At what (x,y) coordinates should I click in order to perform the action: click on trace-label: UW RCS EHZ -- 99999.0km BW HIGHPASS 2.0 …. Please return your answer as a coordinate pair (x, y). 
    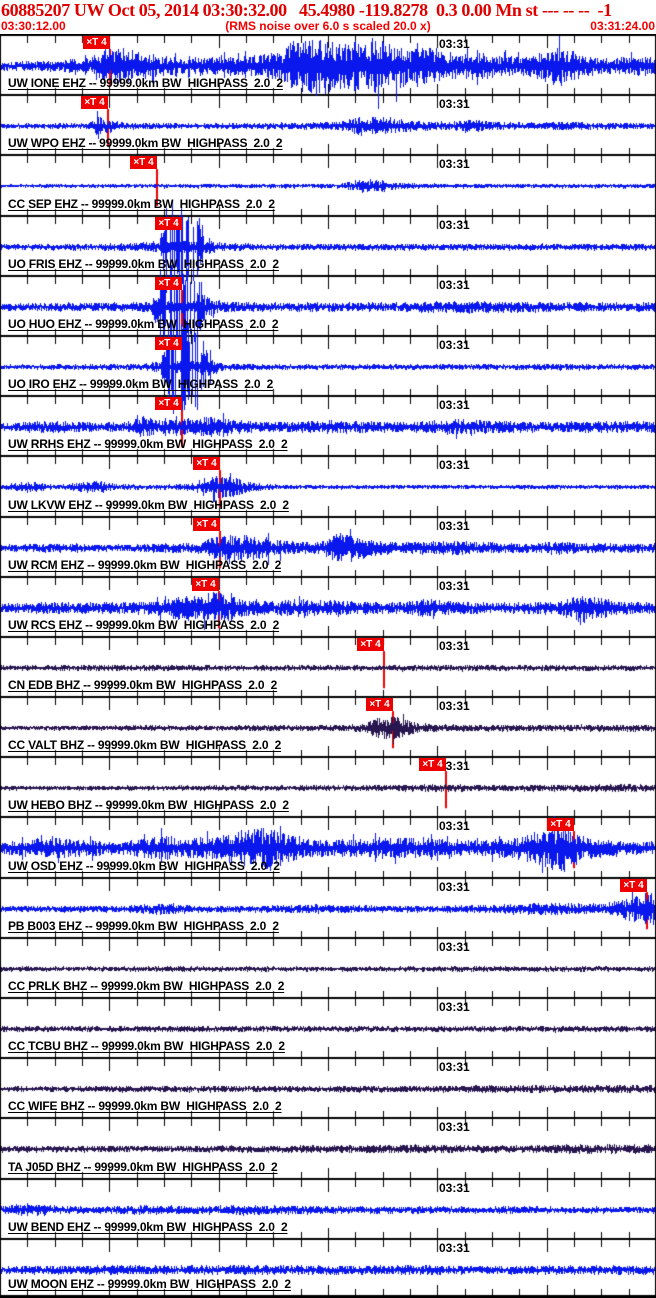
    Looking at the image, I should click on (144, 625).